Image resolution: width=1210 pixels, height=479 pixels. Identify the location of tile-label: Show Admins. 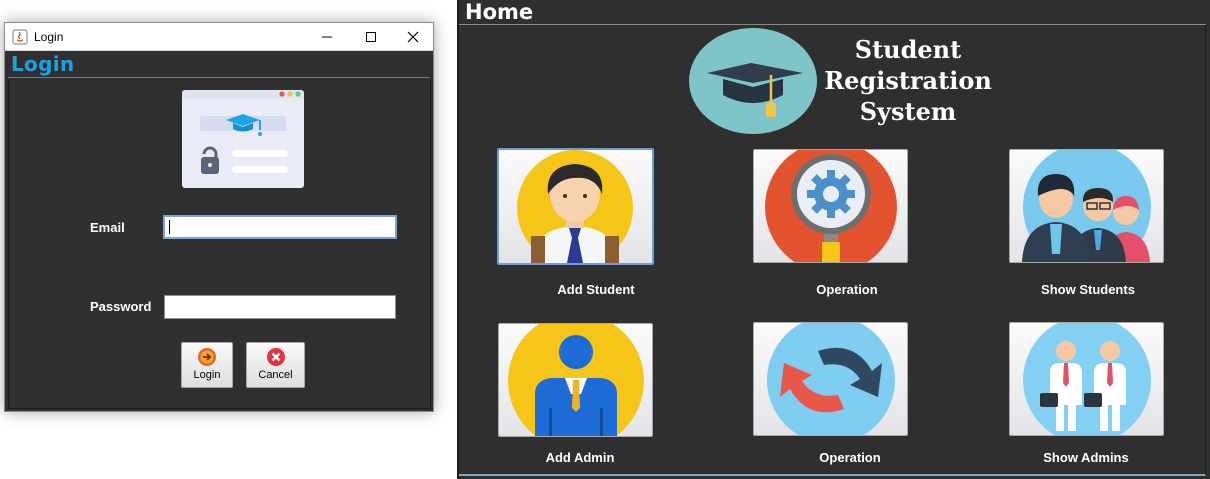
(1086, 457).